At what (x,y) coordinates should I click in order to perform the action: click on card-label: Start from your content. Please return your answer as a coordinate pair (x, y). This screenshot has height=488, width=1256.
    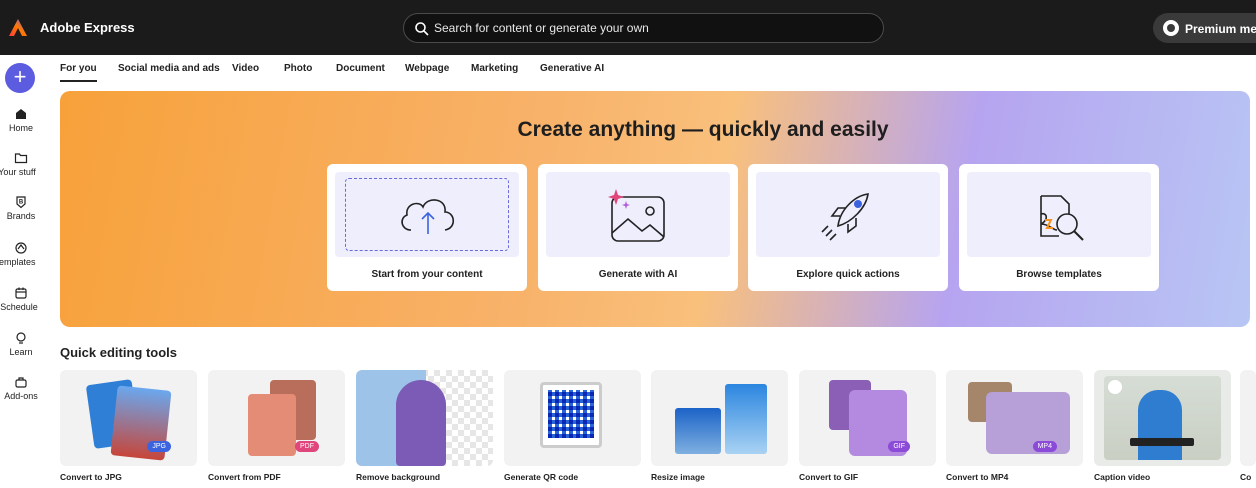
    Looking at the image, I should click on (427, 274).